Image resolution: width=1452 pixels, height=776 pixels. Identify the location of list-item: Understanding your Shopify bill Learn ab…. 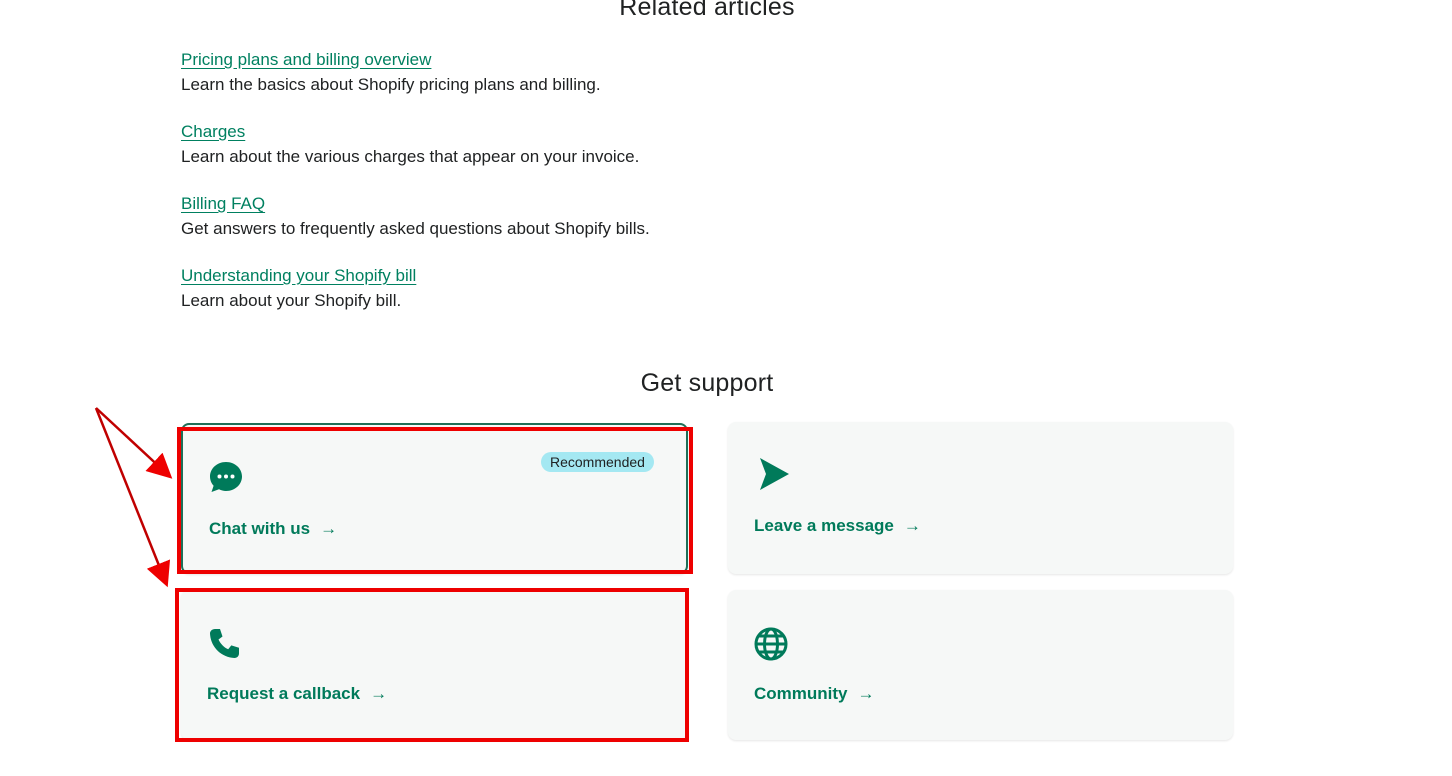
(298, 288).